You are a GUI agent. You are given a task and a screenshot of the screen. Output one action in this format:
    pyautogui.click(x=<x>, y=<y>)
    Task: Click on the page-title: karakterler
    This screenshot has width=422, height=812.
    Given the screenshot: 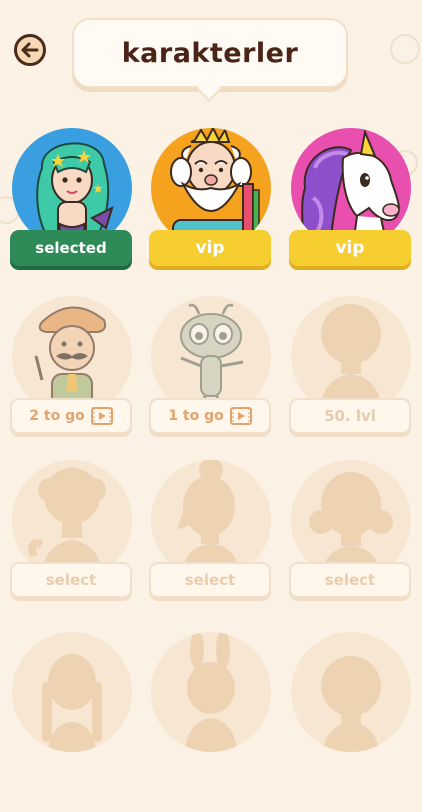 What is the action you would take?
    pyautogui.click(x=210, y=53)
    